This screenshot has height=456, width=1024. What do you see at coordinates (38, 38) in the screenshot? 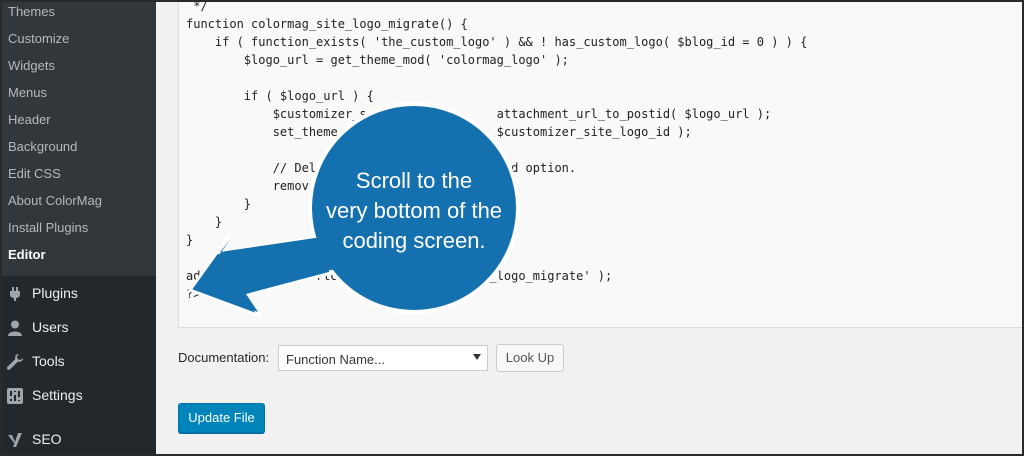
I see `submenu-customize: Customize` at bounding box center [38, 38].